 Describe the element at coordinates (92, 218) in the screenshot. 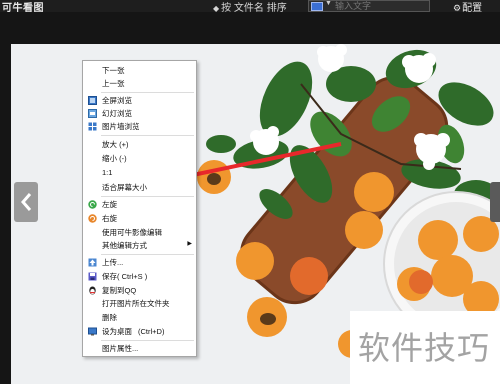

I see `rotate-right-icon` at that location.